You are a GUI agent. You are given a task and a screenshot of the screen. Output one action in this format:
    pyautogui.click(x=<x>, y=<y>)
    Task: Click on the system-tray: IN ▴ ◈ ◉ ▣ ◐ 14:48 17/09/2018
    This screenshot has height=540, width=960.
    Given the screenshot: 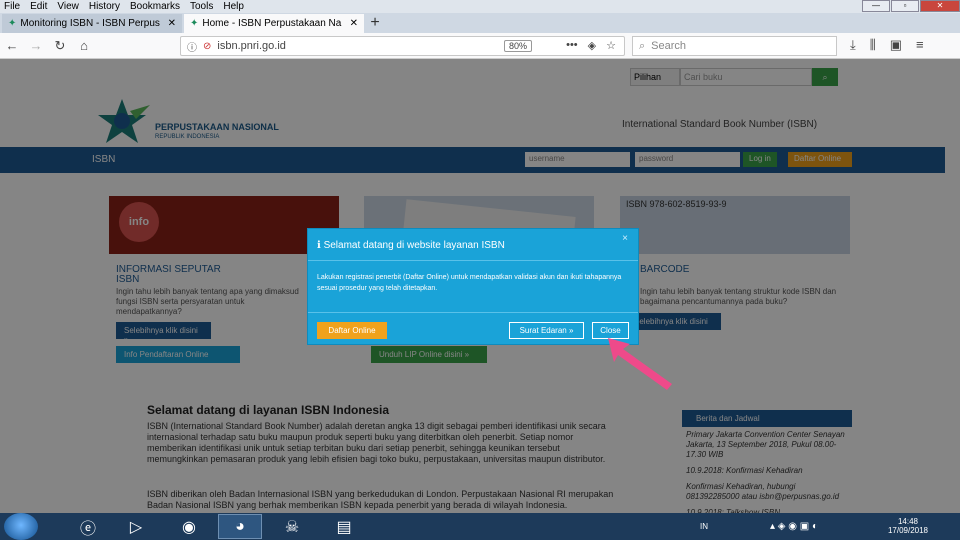 What is the action you would take?
    pyautogui.click(x=825, y=526)
    